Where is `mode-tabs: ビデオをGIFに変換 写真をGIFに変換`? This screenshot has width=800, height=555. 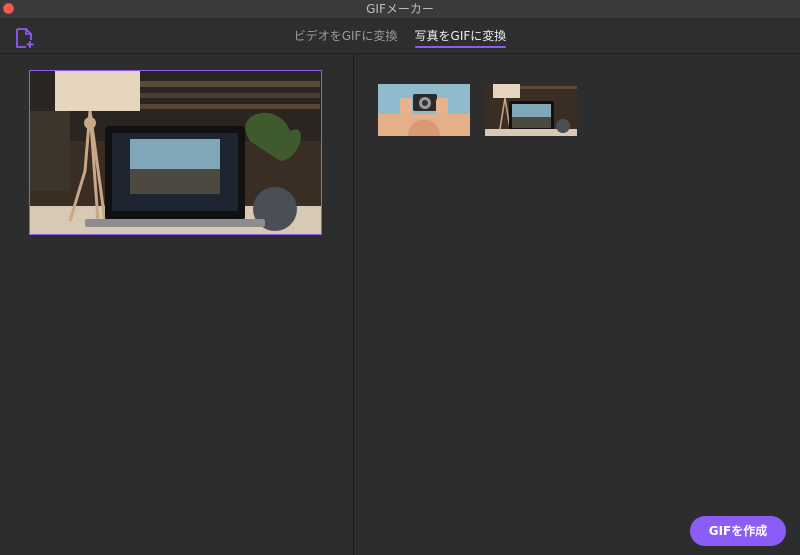 mode-tabs: ビデオをGIFに変換 写真をGIFに変換 is located at coordinates (400, 36).